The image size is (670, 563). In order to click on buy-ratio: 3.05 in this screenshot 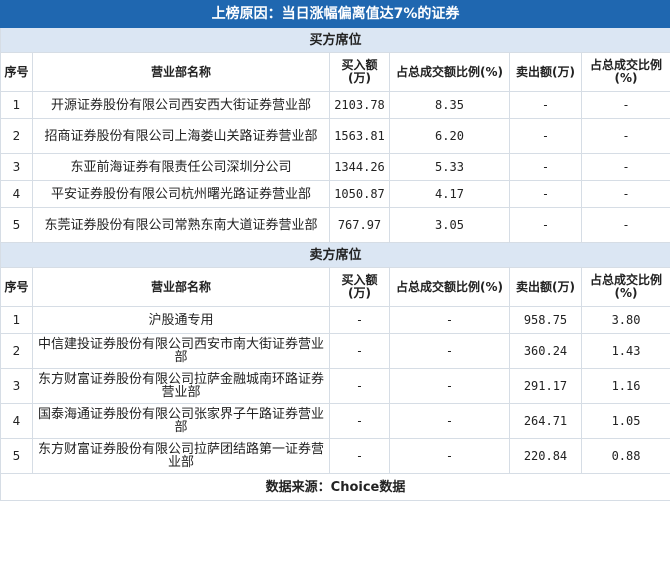, I will do `click(449, 225)`.